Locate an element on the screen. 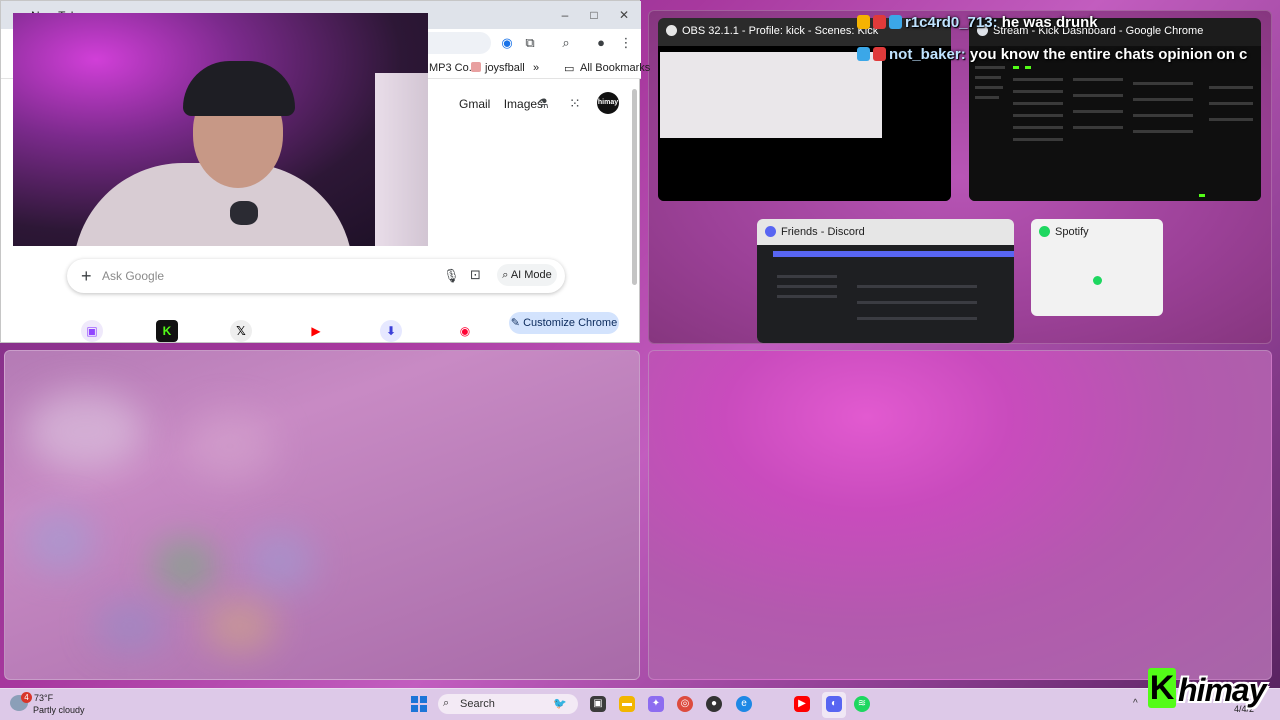 This screenshot has height=720, width=1280. kick-logo-icon: K is located at coordinates (1162, 688).